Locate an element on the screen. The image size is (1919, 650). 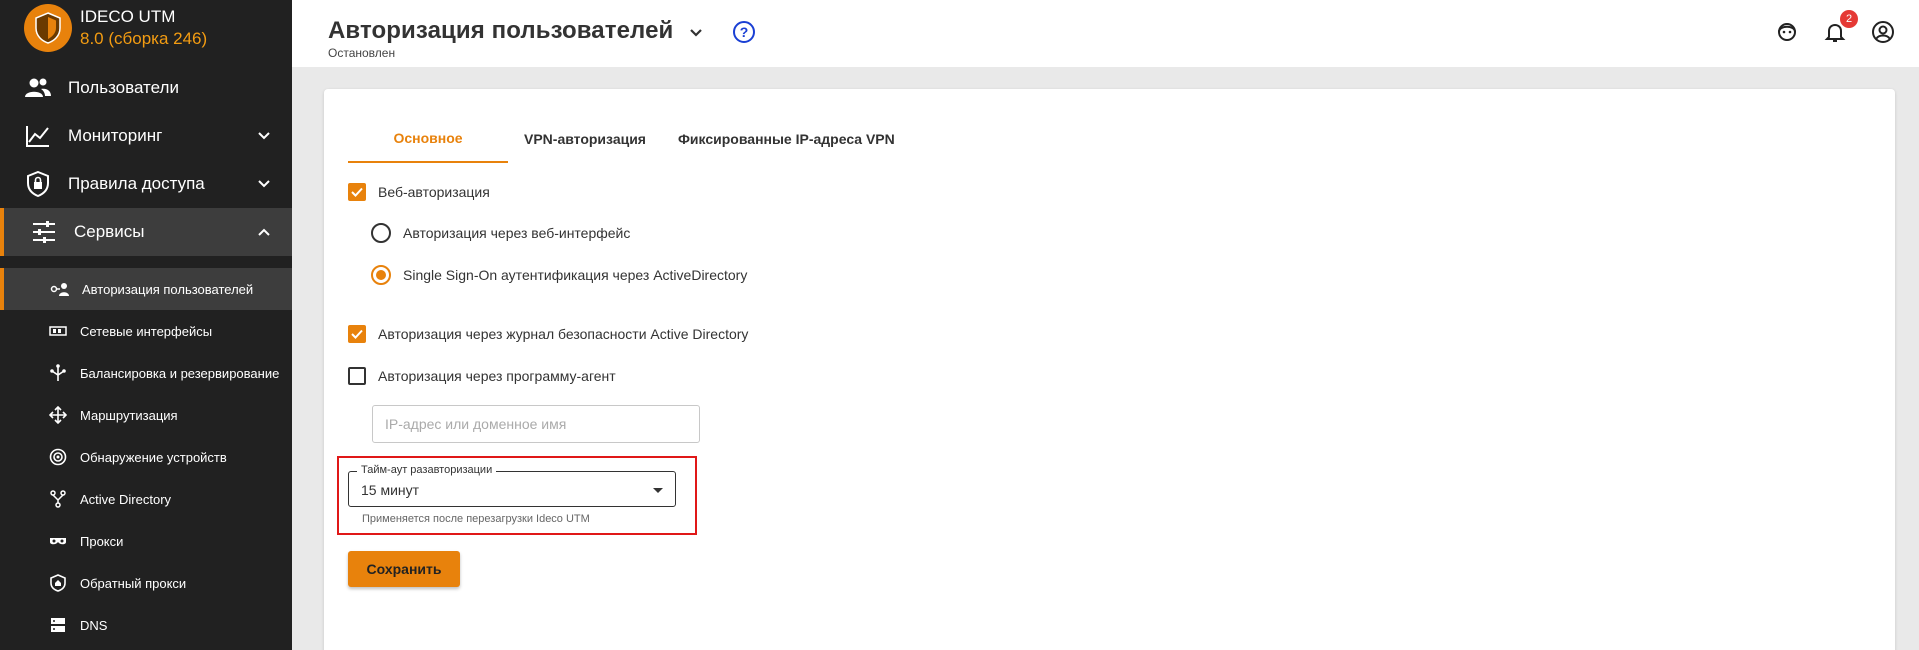
sidebar-item-device-discovery: Обнаружение устройств is located at coordinates (146, 457).